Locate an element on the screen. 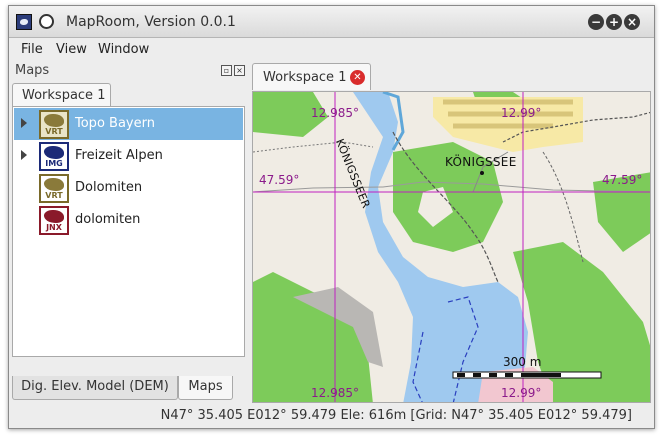  map-type-tag: IMG is located at coordinates (54, 164).